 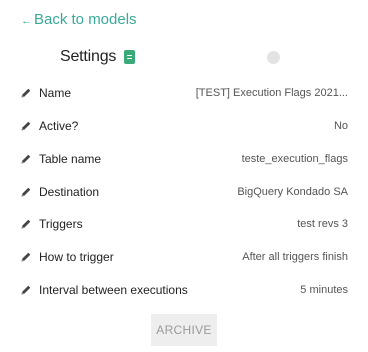 I want to click on settings-header: Settings, so click(x=98, y=57).